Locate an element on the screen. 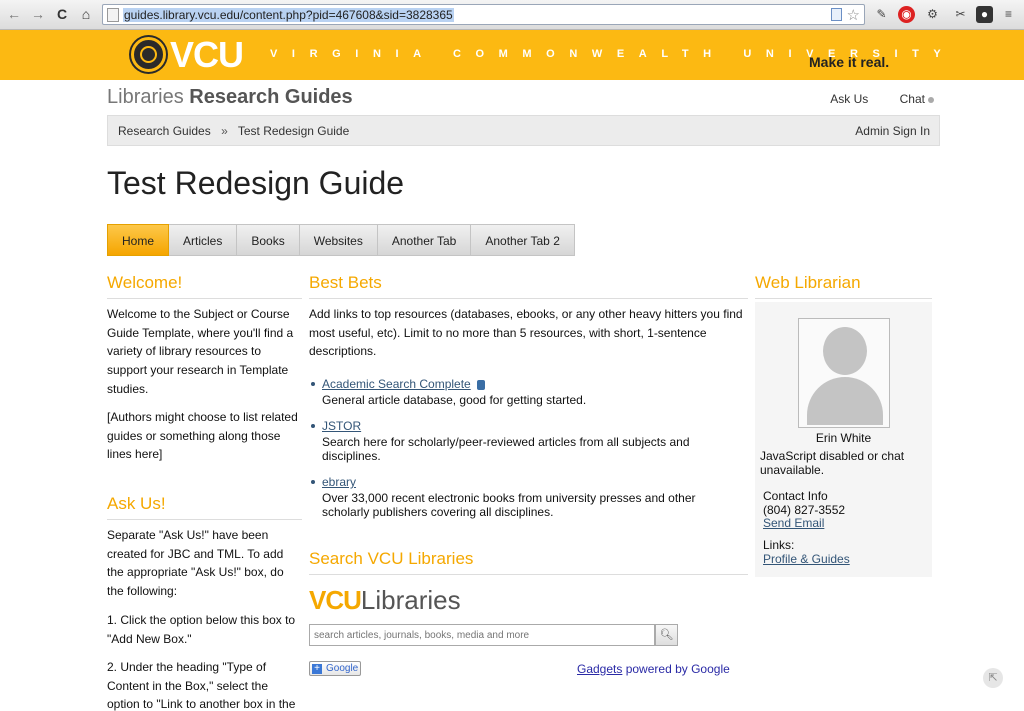 This screenshot has height=711, width=1024. scroll-to-top-icon: ⇱ is located at coordinates (993, 678).